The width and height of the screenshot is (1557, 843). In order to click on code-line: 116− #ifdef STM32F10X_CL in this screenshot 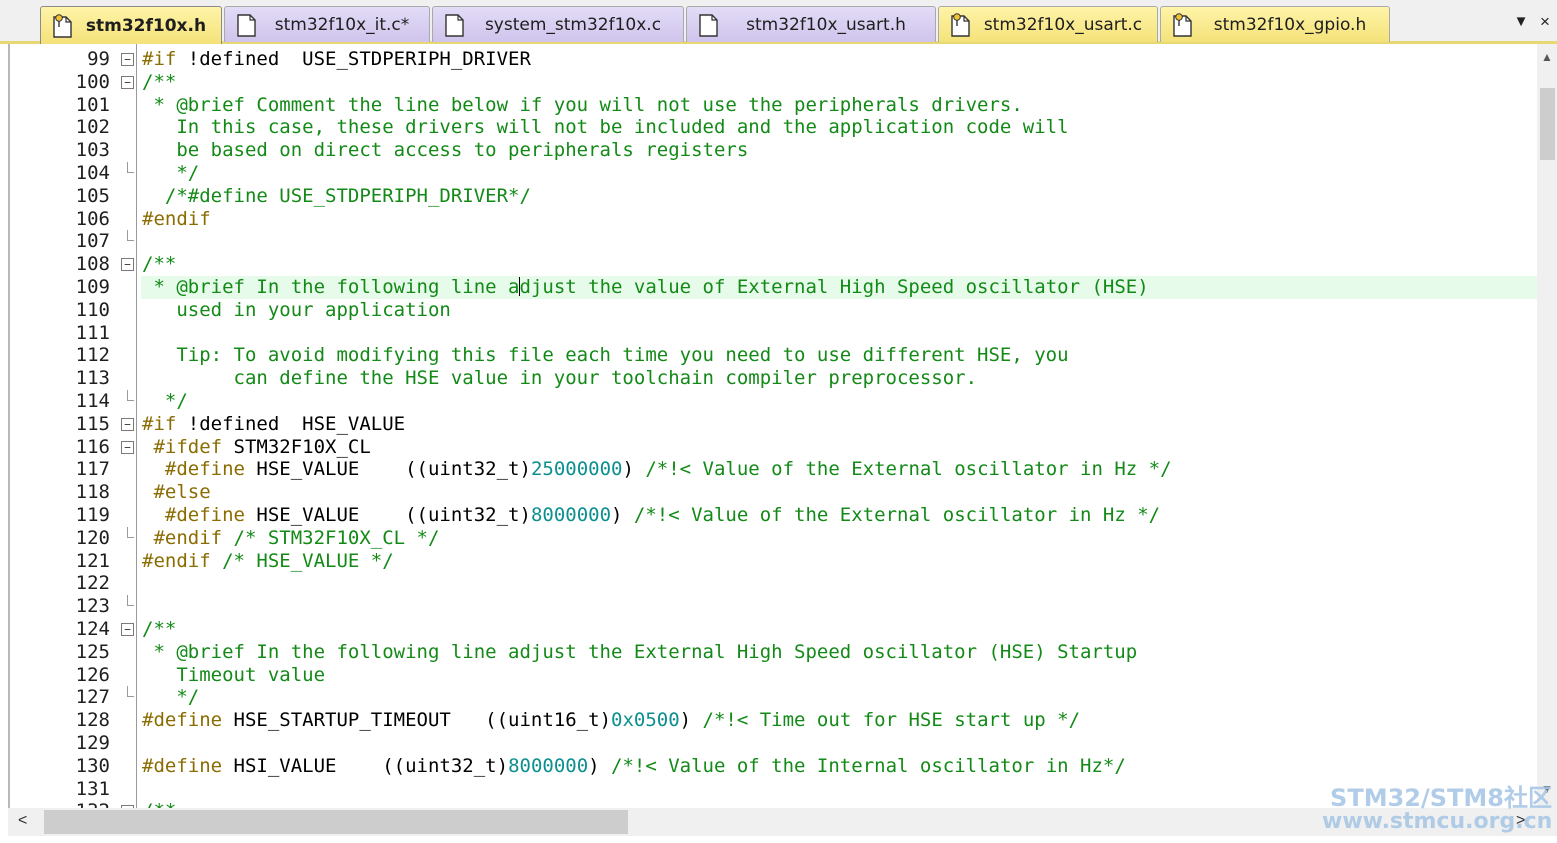, I will do `click(775, 447)`.